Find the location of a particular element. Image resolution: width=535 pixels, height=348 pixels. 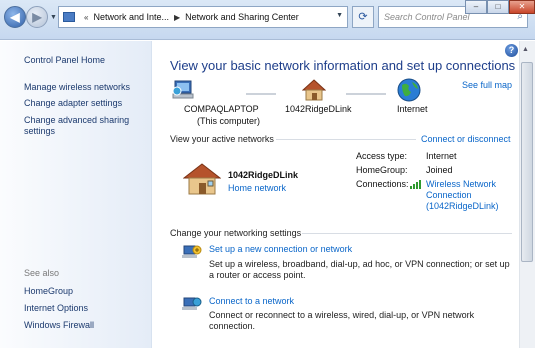

computer-name: COMPAQLAPTOP is located at coordinates (221, 109).